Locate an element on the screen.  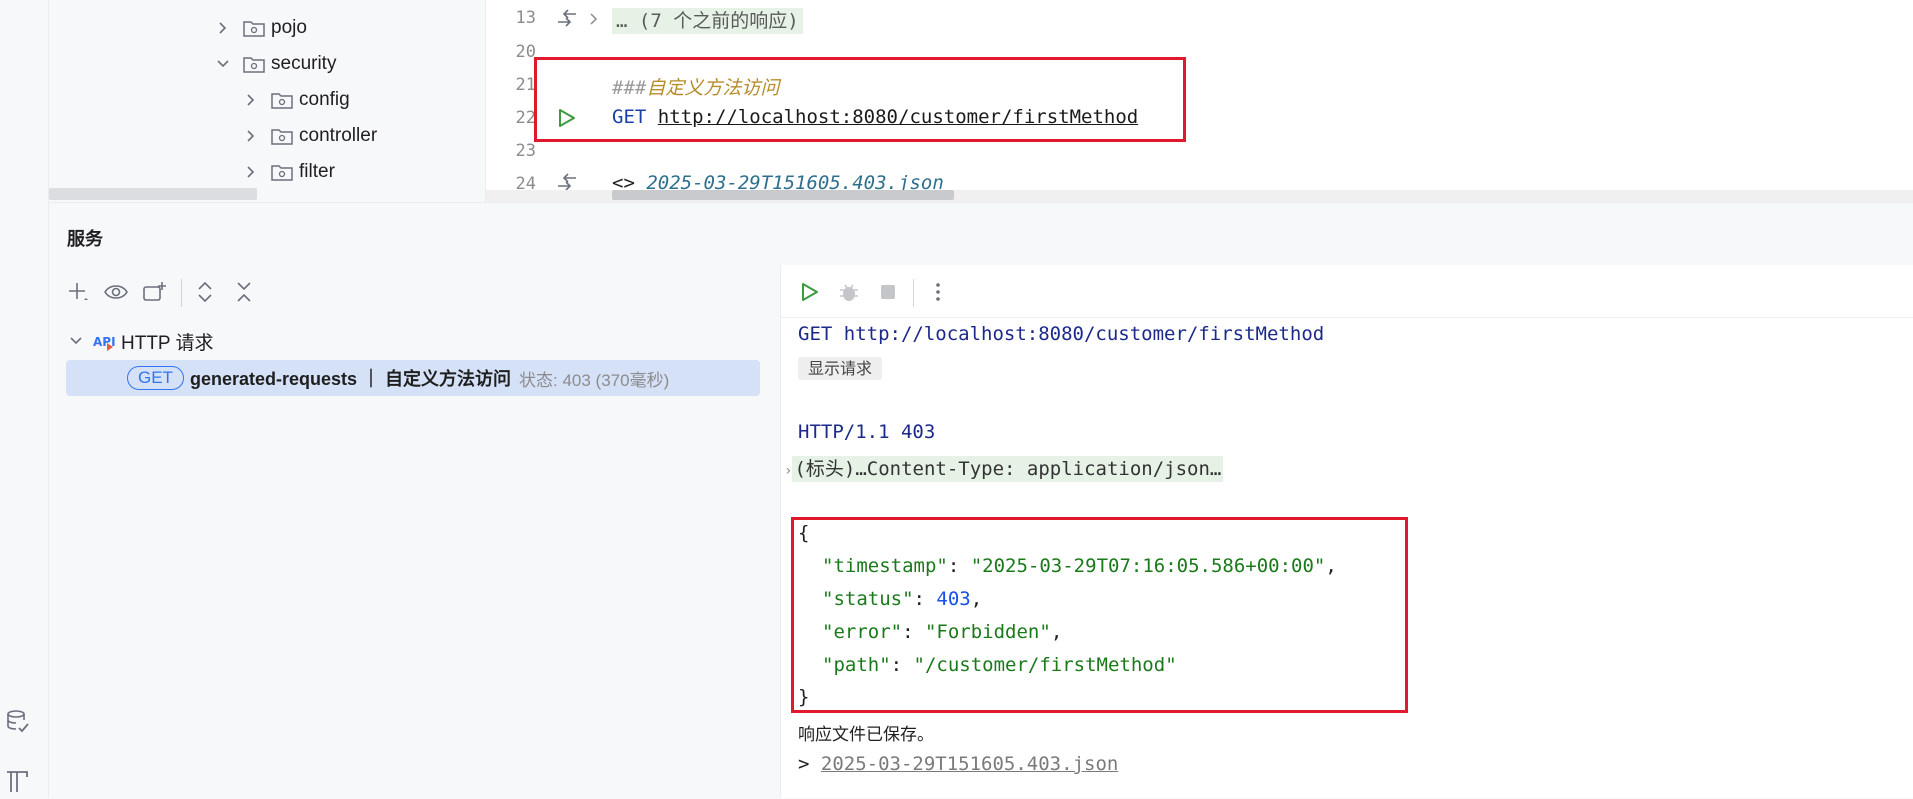
editor-horizontal-scrollbar is located at coordinates (783, 195).